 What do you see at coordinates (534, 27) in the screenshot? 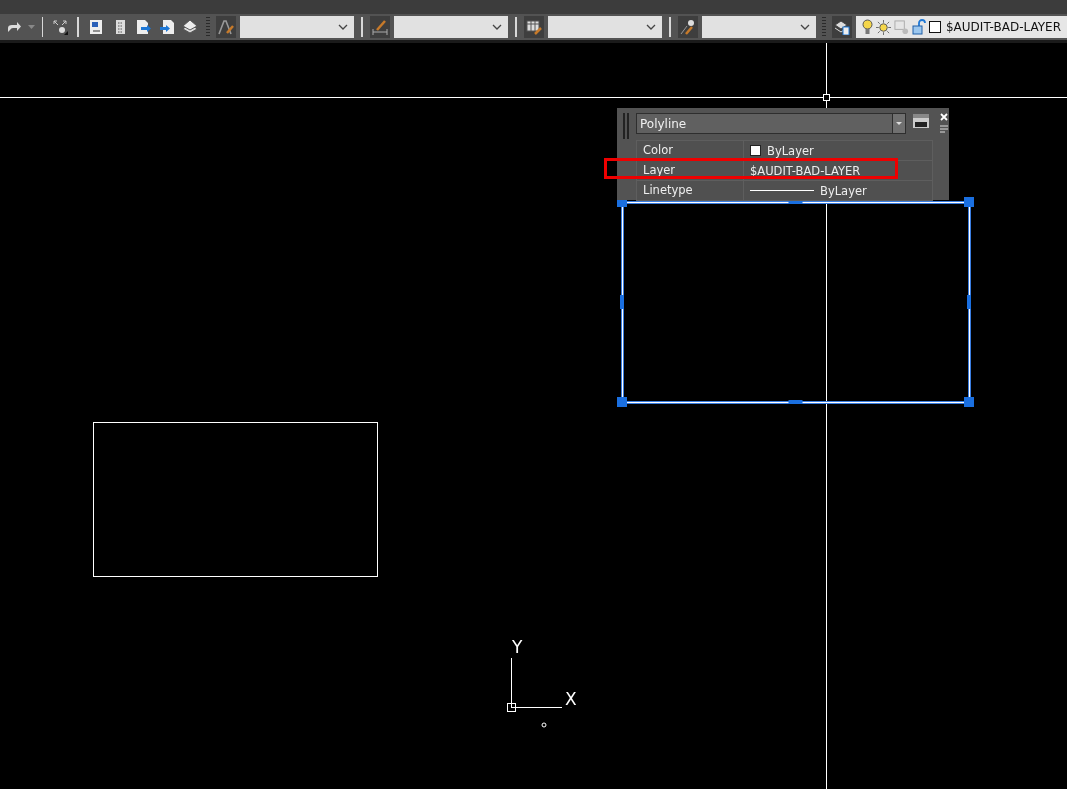
I see `table-style-icon` at bounding box center [534, 27].